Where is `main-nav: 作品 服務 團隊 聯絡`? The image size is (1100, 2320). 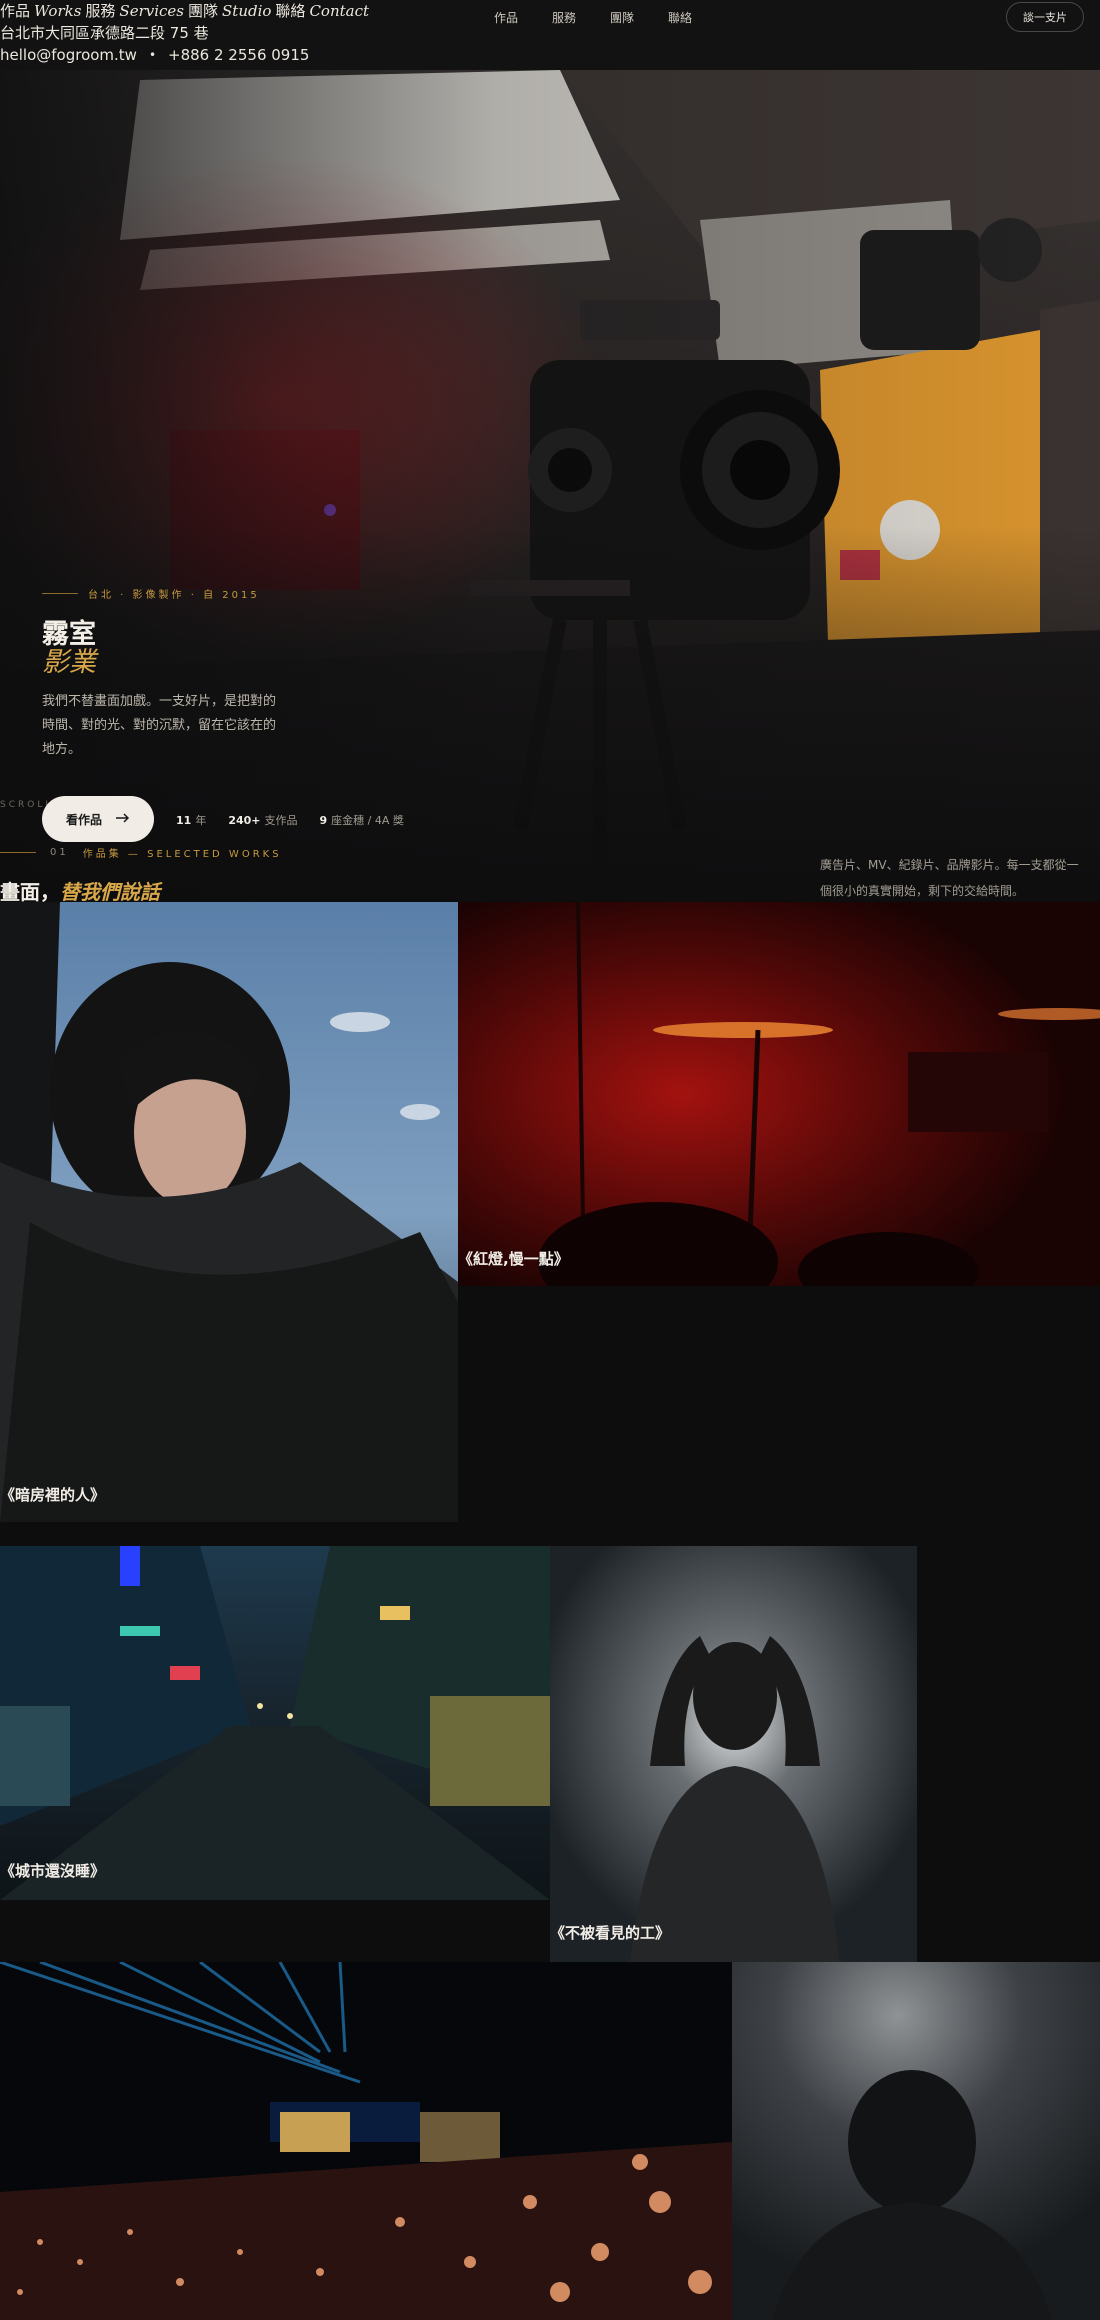
main-nav: 作品 服務 團隊 聯絡 is located at coordinates (593, 17).